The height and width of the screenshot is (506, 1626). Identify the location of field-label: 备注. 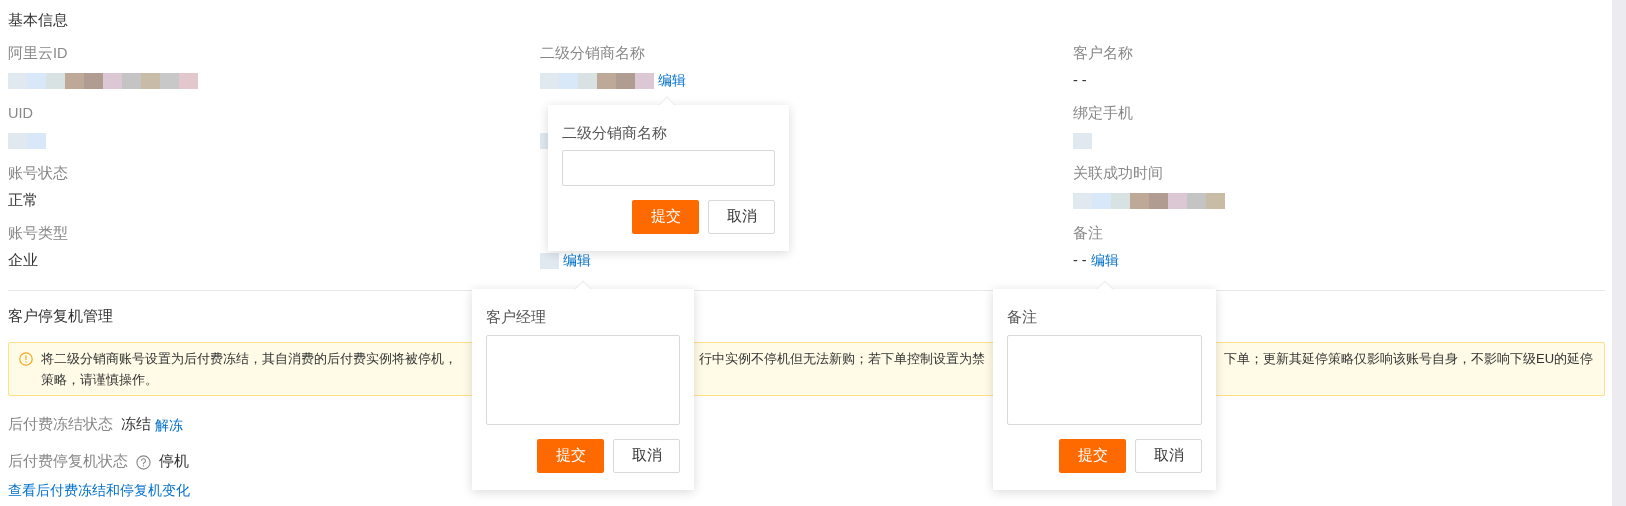
(1088, 233).